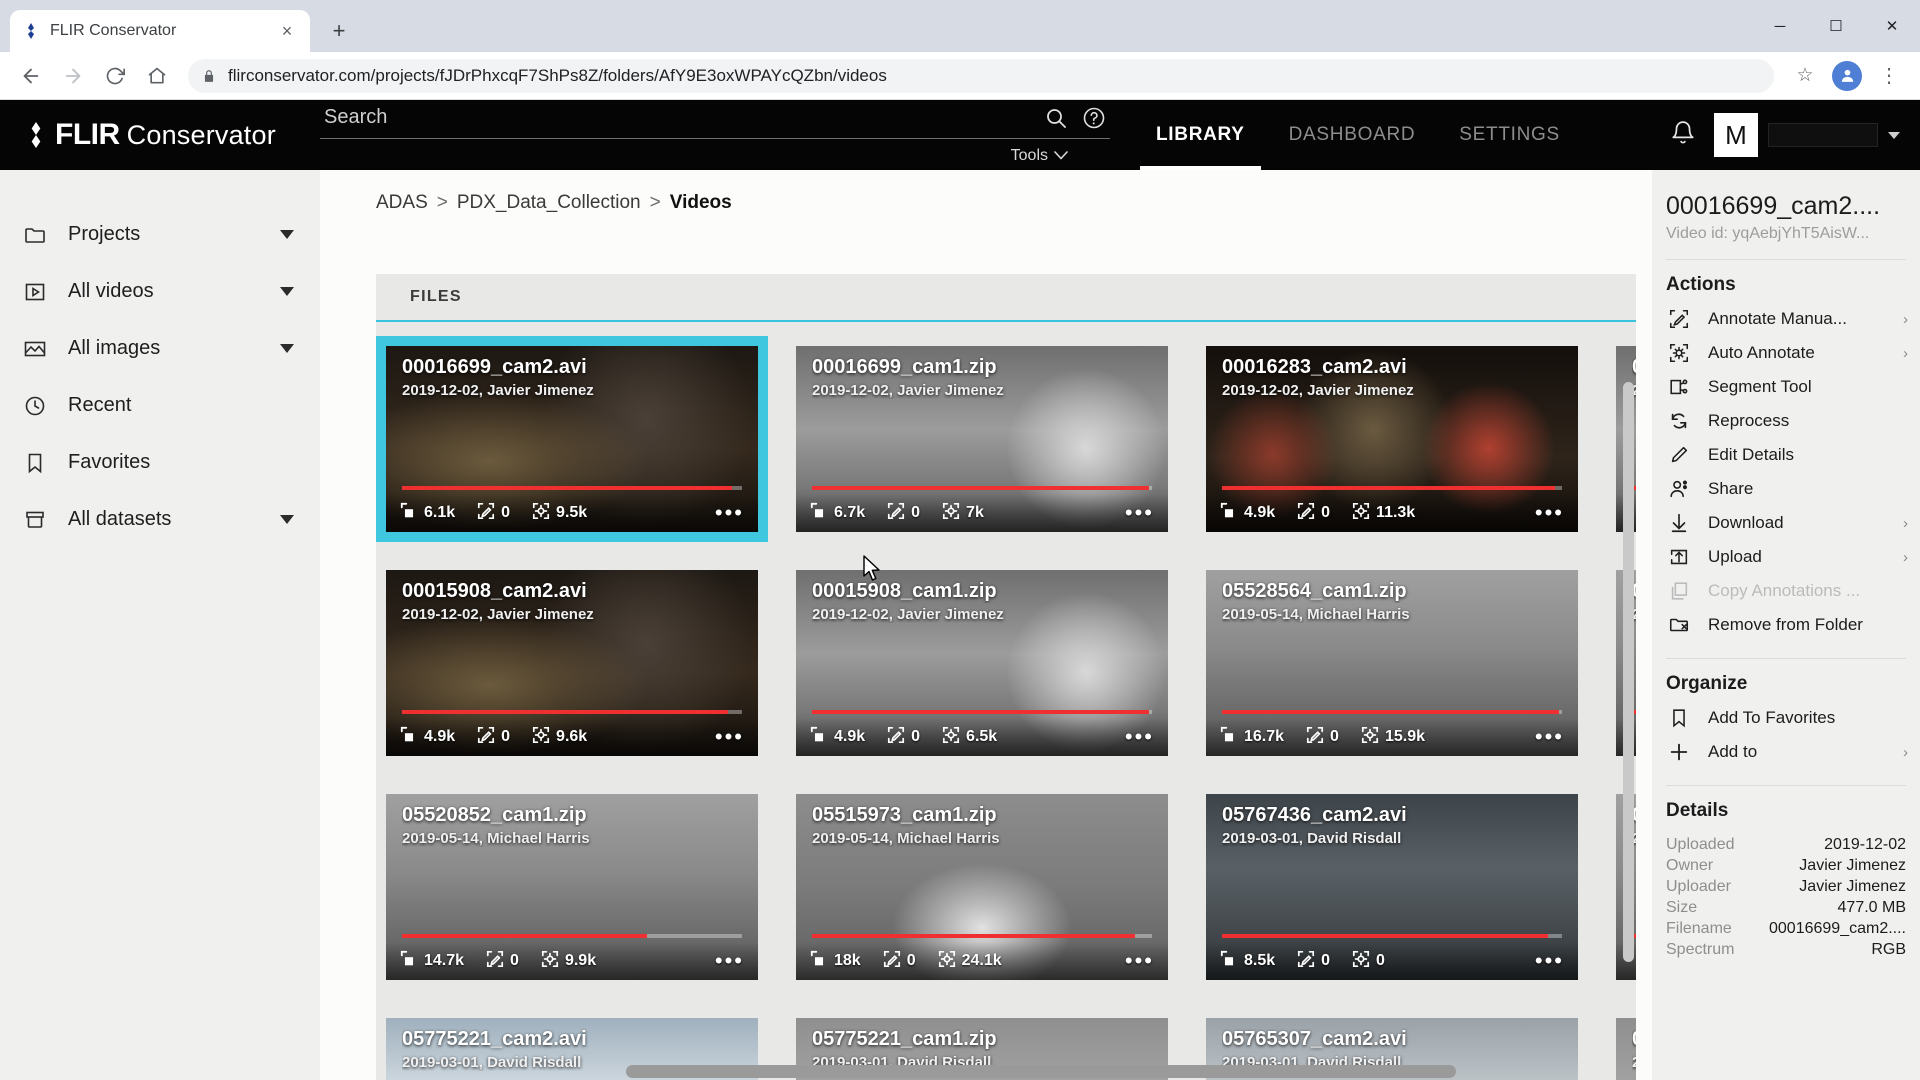 The height and width of the screenshot is (1080, 1920). I want to click on user-menu: M, so click(1807, 135).